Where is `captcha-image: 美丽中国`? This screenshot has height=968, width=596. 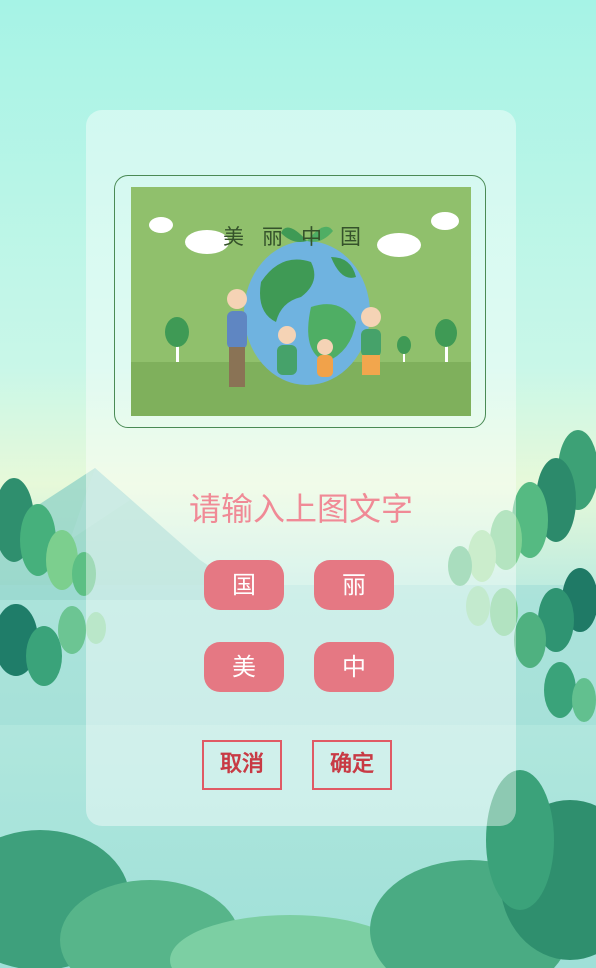
captcha-image: 美丽中国 is located at coordinates (301, 301).